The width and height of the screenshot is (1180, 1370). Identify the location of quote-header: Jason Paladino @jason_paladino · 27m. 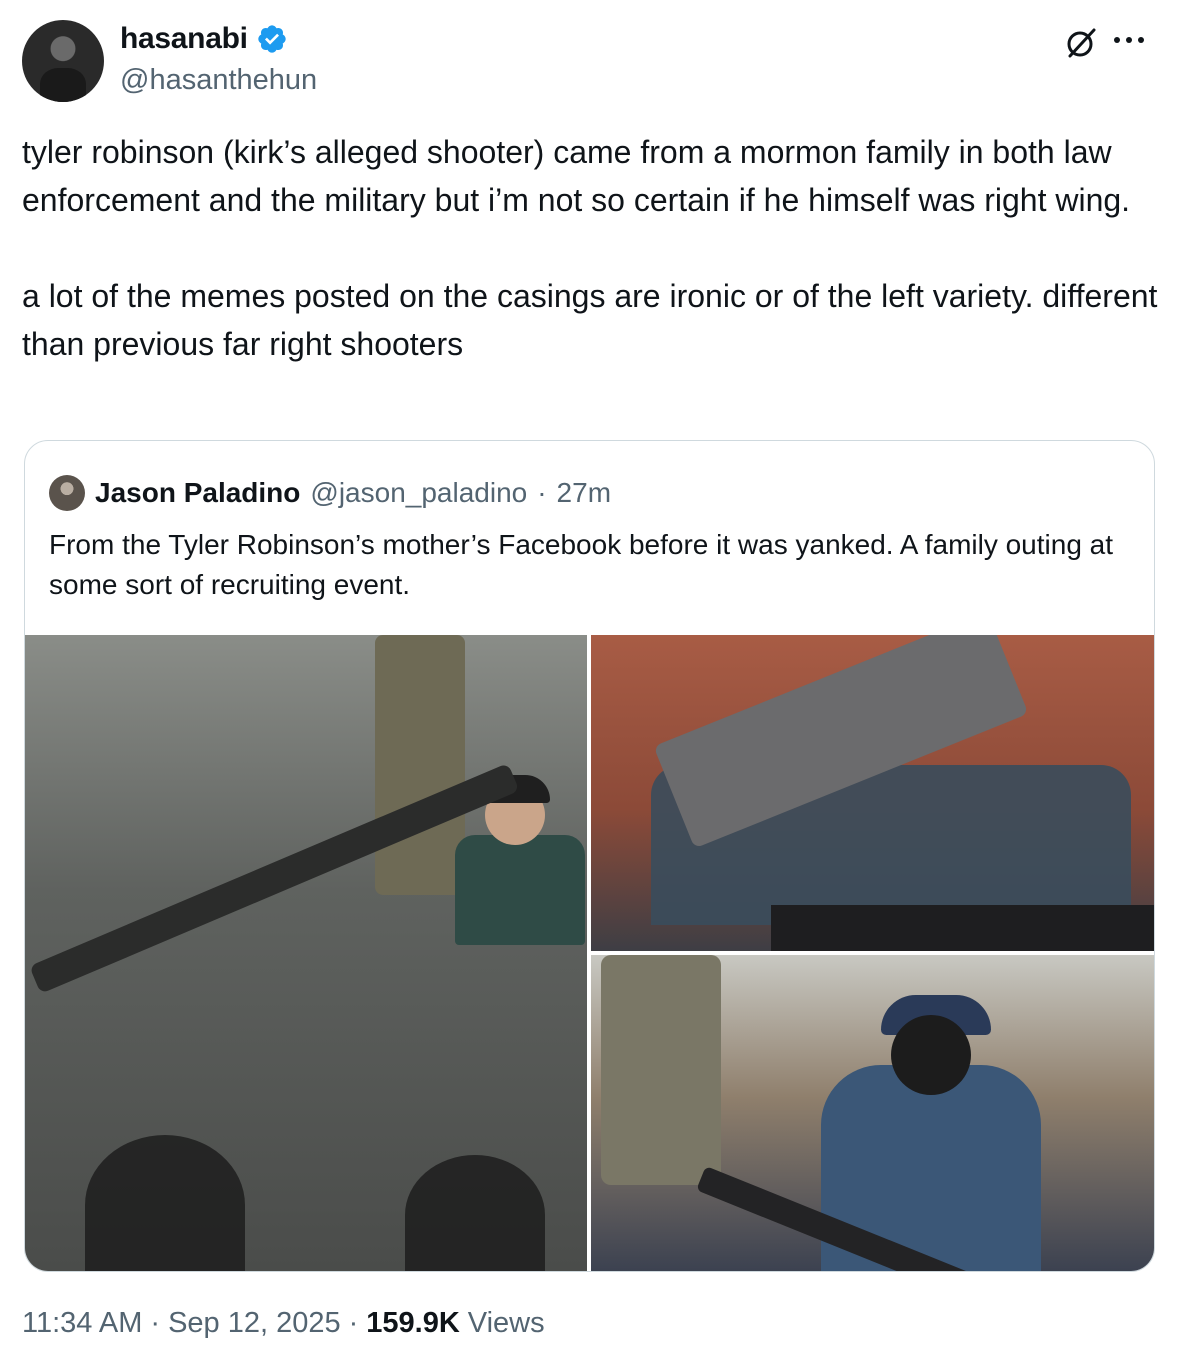
(330, 493).